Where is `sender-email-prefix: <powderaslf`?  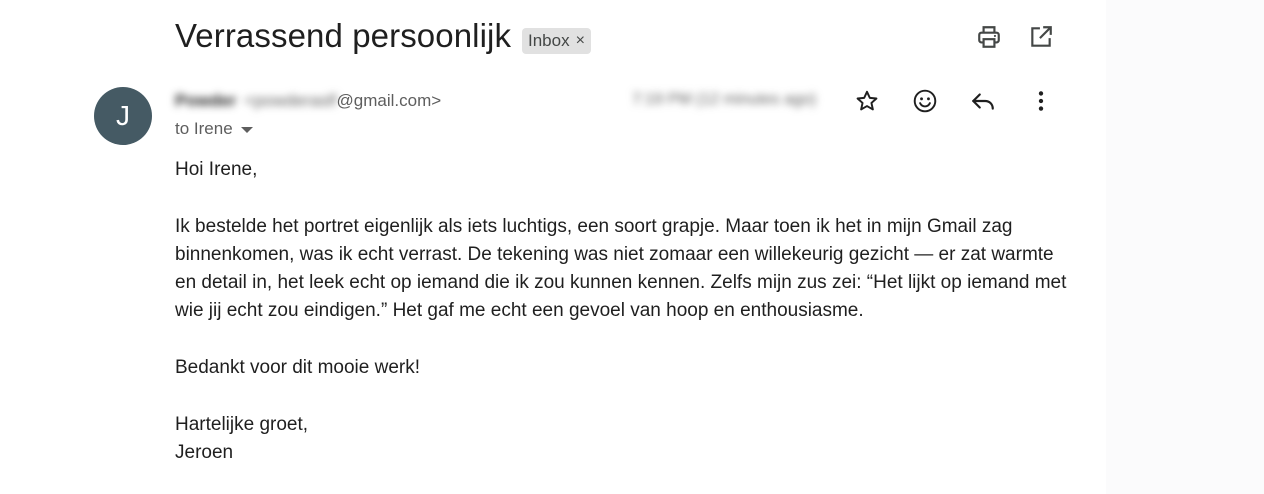 sender-email-prefix: <powderaslf is located at coordinates (290, 100).